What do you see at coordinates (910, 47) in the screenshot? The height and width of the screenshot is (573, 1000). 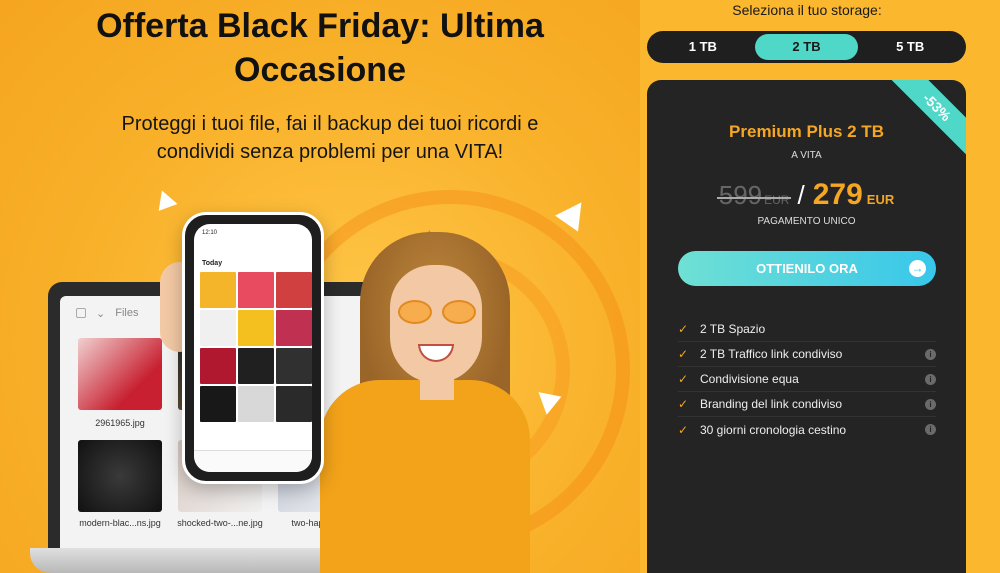 I see `storage-option-5tb: 5 TB` at bounding box center [910, 47].